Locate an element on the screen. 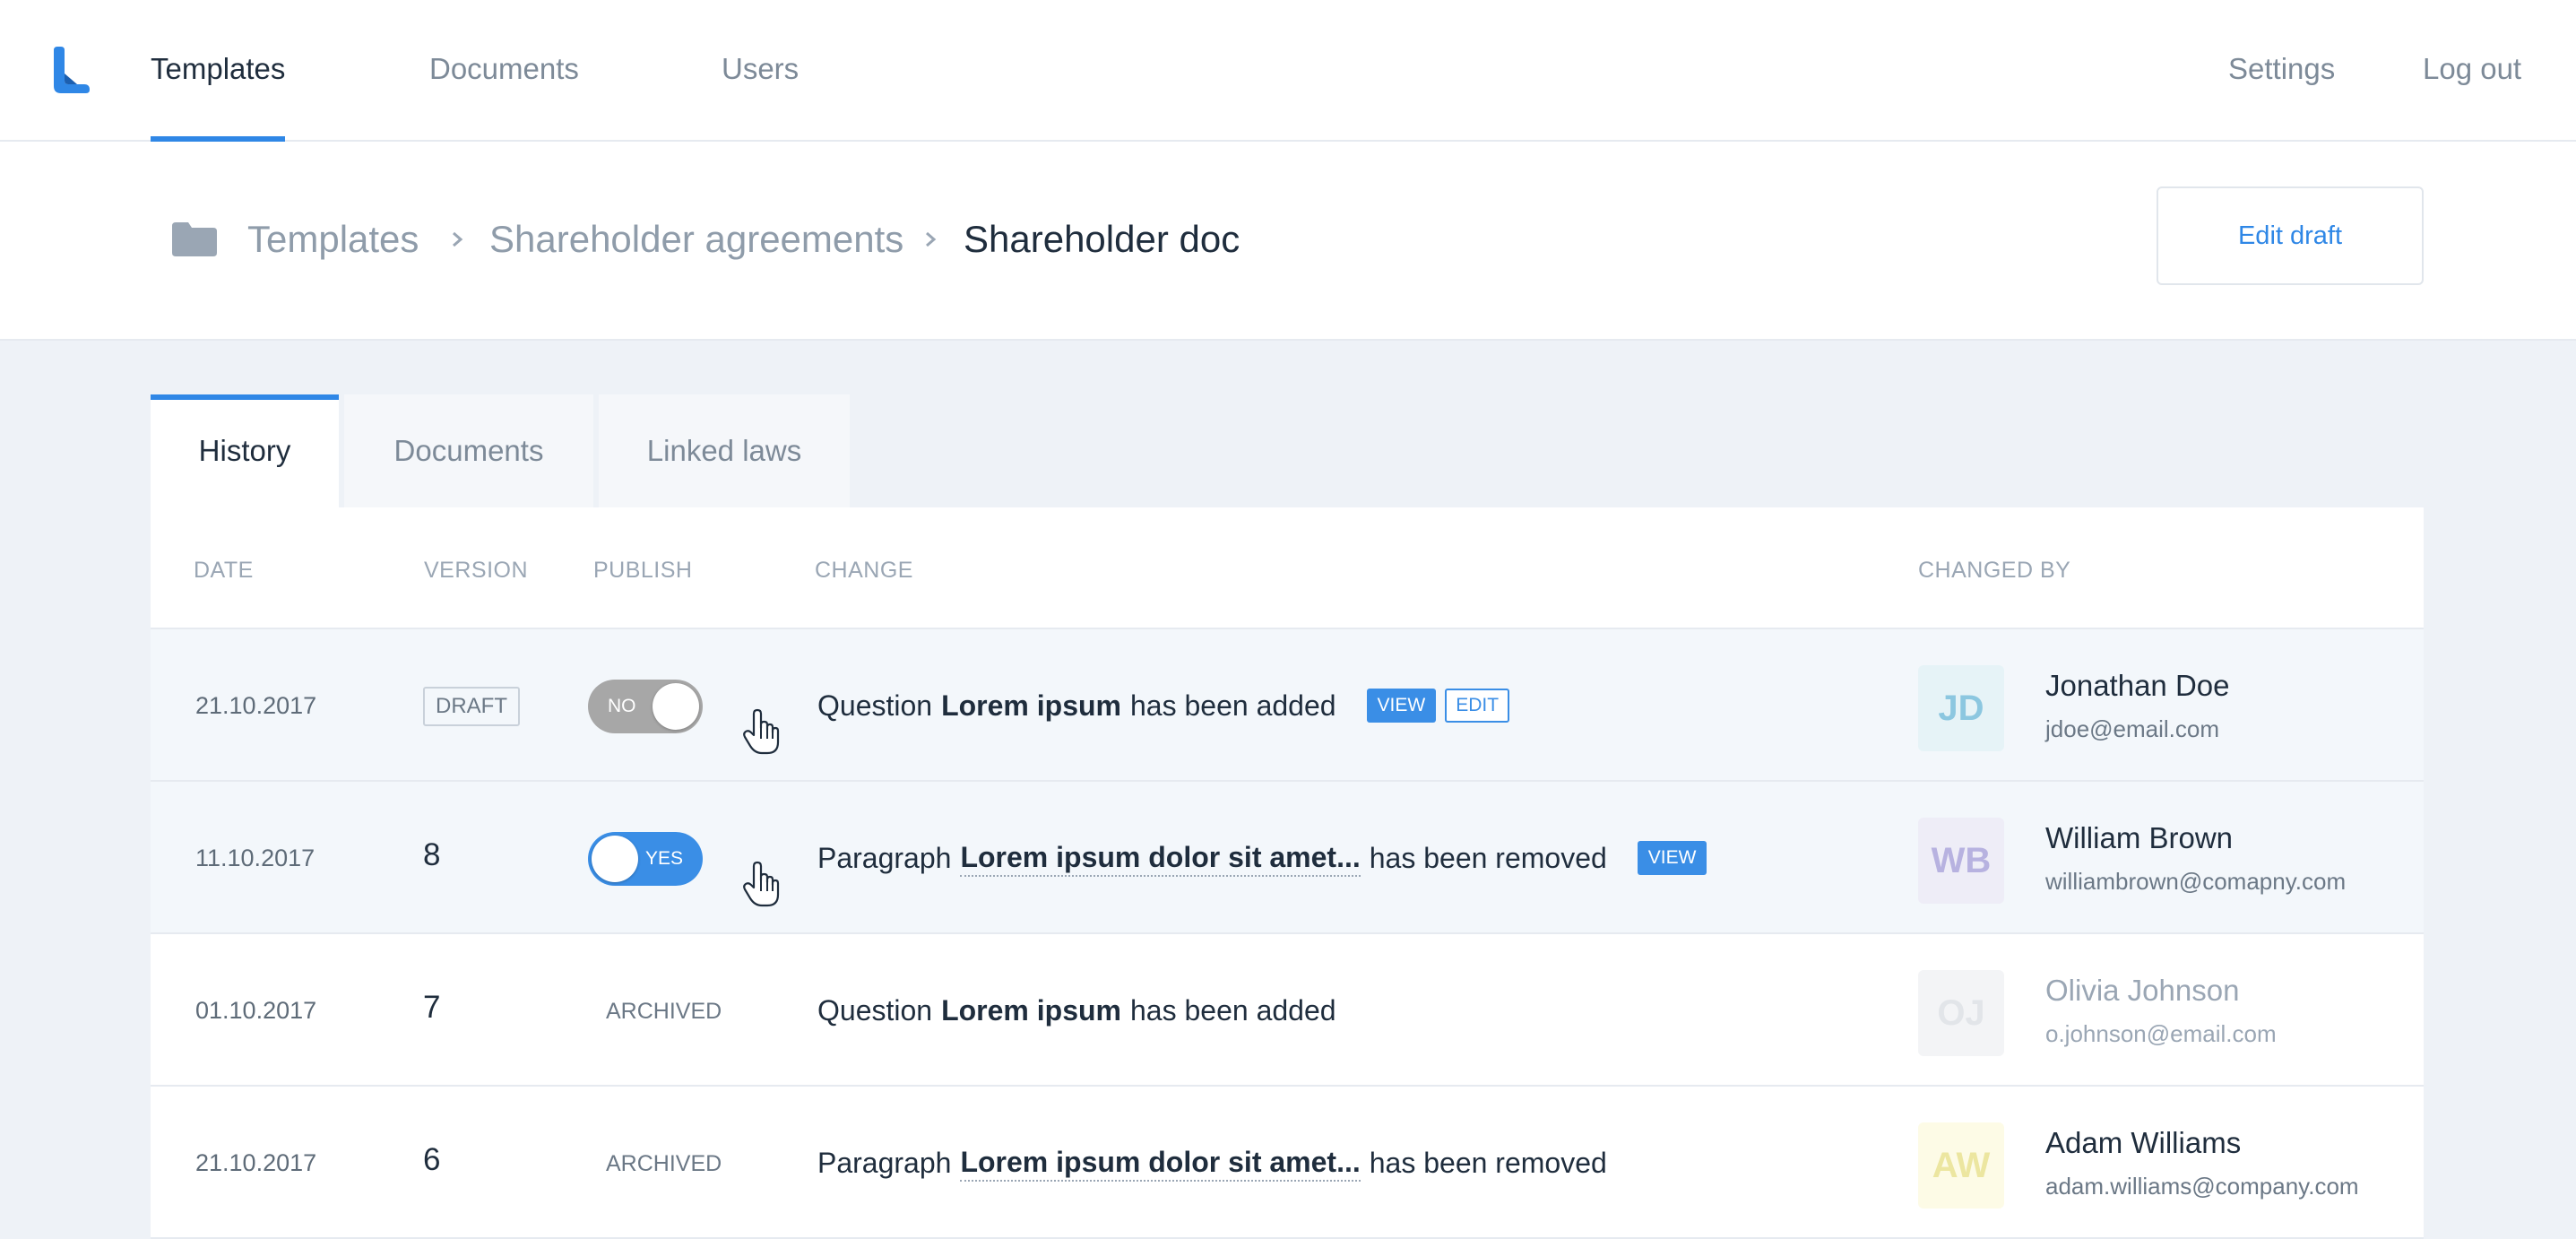 This screenshot has height=1239, width=2576. nav-settings: Settings is located at coordinates (2281, 70).